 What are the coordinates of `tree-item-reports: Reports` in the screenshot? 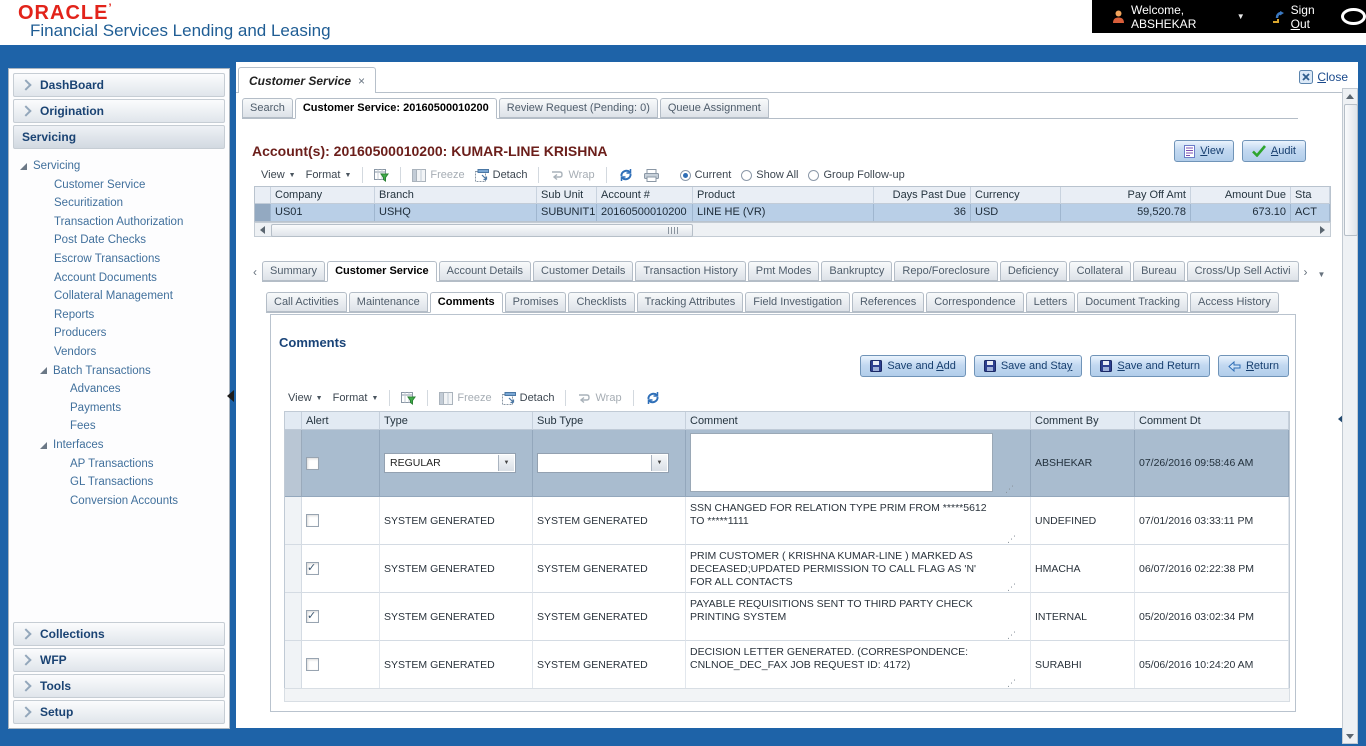 It's located at (119, 315).